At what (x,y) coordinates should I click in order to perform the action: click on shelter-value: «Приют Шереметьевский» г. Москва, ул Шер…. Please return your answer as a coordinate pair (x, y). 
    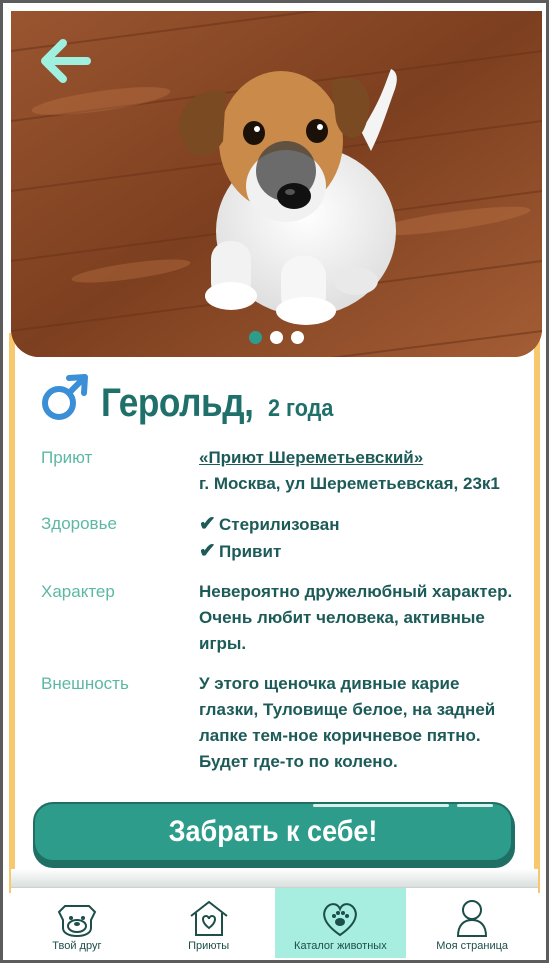
    Looking at the image, I should click on (360, 471).